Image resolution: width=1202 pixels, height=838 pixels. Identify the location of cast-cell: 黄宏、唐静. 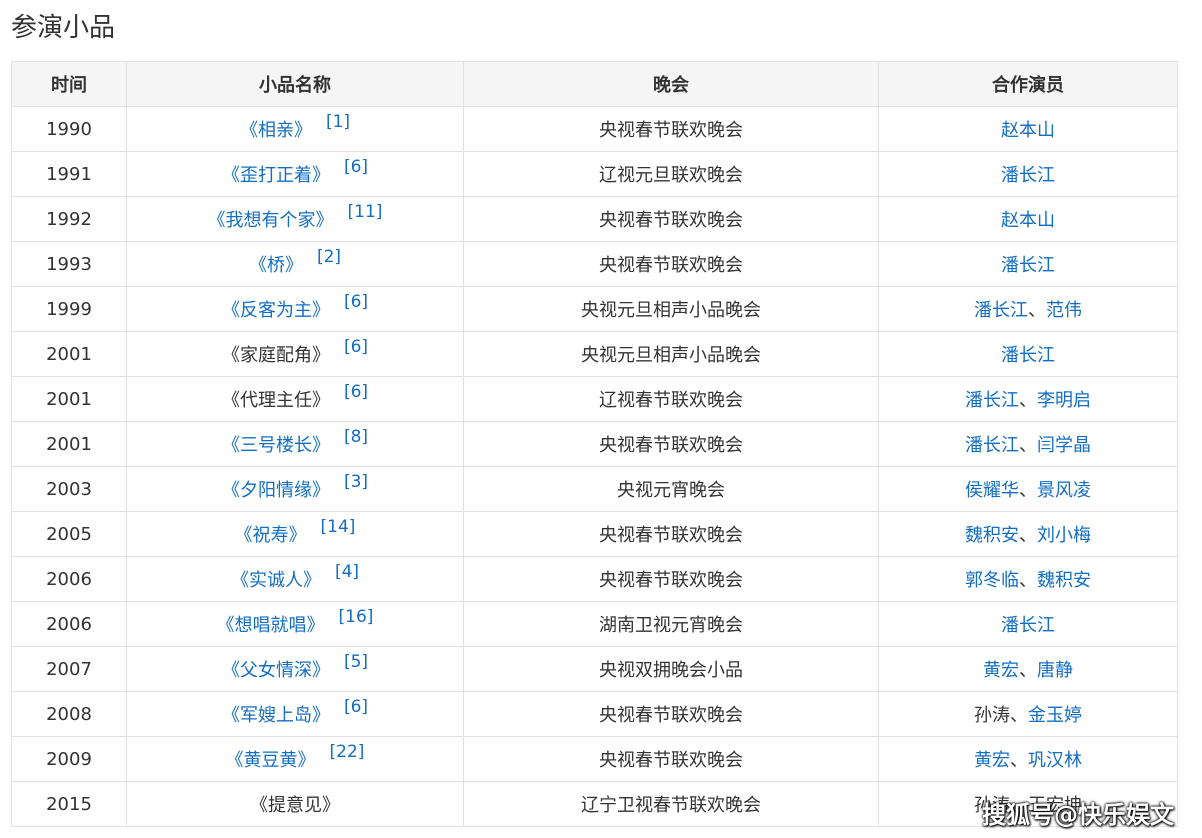
(1028, 669).